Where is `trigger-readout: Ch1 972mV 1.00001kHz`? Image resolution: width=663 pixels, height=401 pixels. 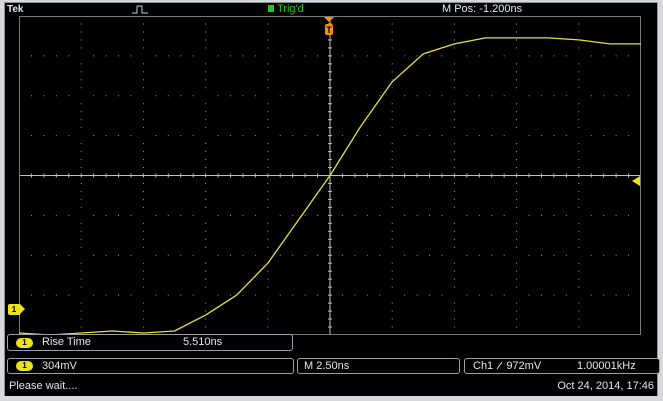 trigger-readout: Ch1 972mV 1.00001kHz is located at coordinates (562, 366).